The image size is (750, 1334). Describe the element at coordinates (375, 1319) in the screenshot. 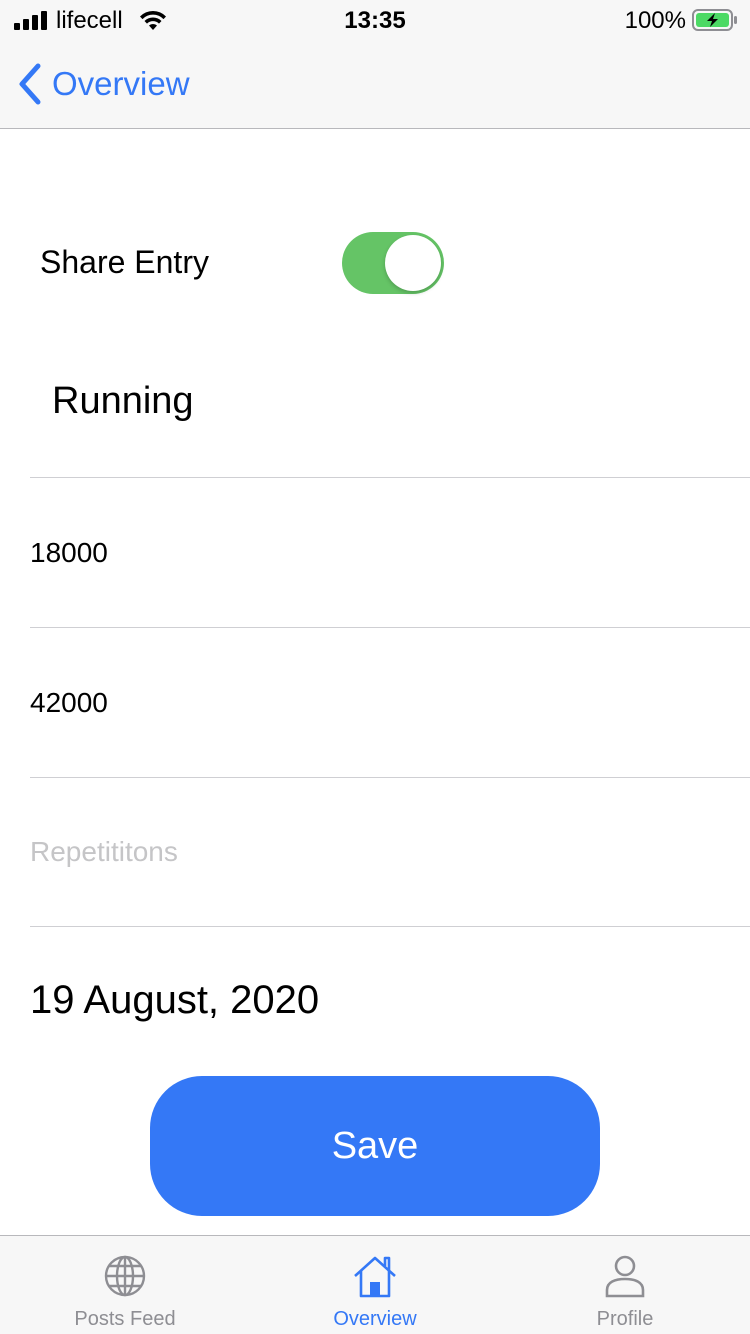

I see `tab-label: Overview` at that location.